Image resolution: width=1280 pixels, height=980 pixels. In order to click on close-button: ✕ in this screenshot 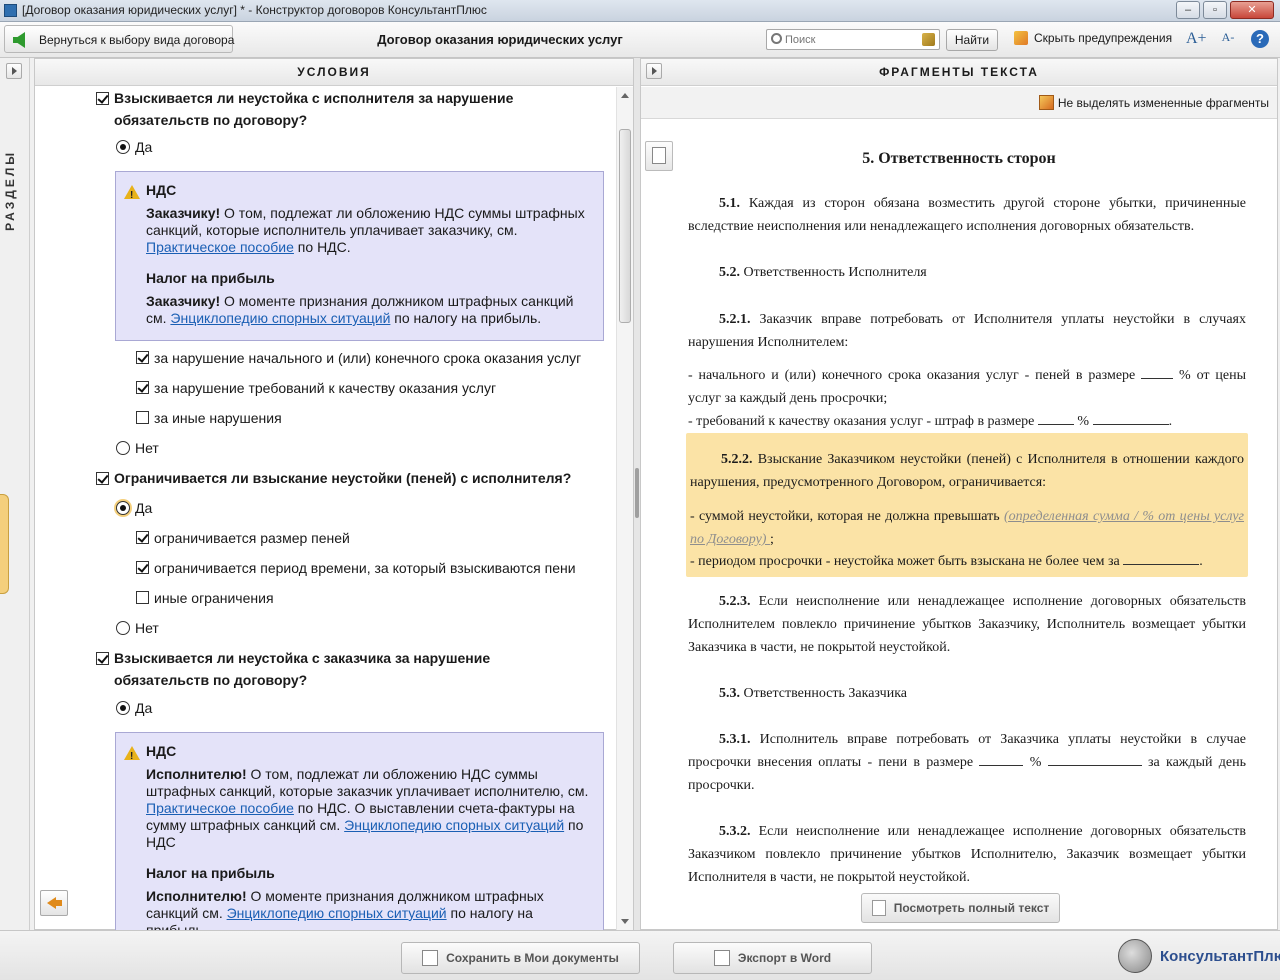, I will do `click(1252, 10)`.